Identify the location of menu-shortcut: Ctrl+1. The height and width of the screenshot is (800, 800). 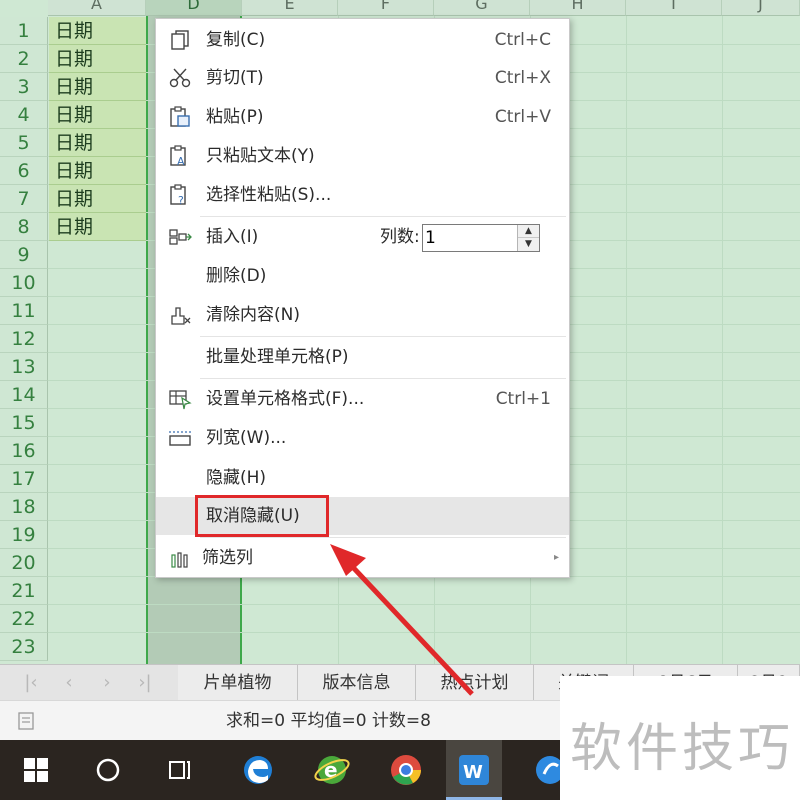
(523, 399).